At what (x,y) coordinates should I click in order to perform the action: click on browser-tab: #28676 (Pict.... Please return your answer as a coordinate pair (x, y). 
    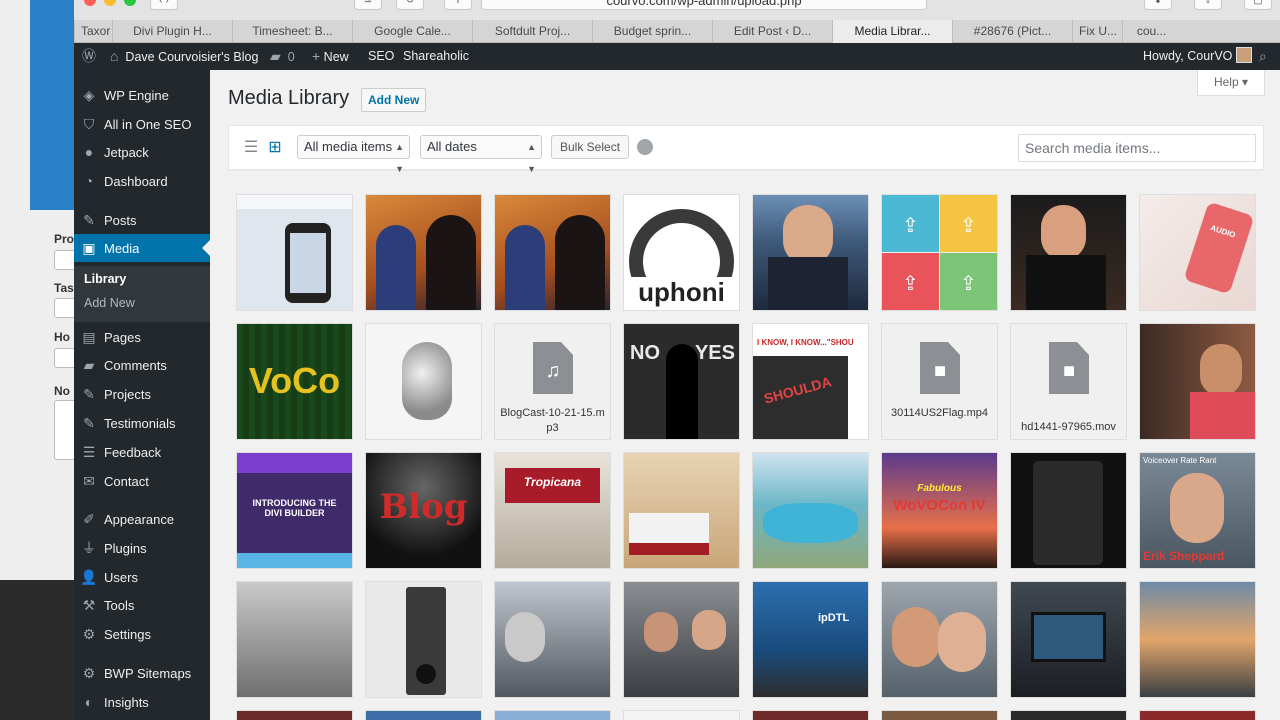
    Looking at the image, I should click on (1012, 31).